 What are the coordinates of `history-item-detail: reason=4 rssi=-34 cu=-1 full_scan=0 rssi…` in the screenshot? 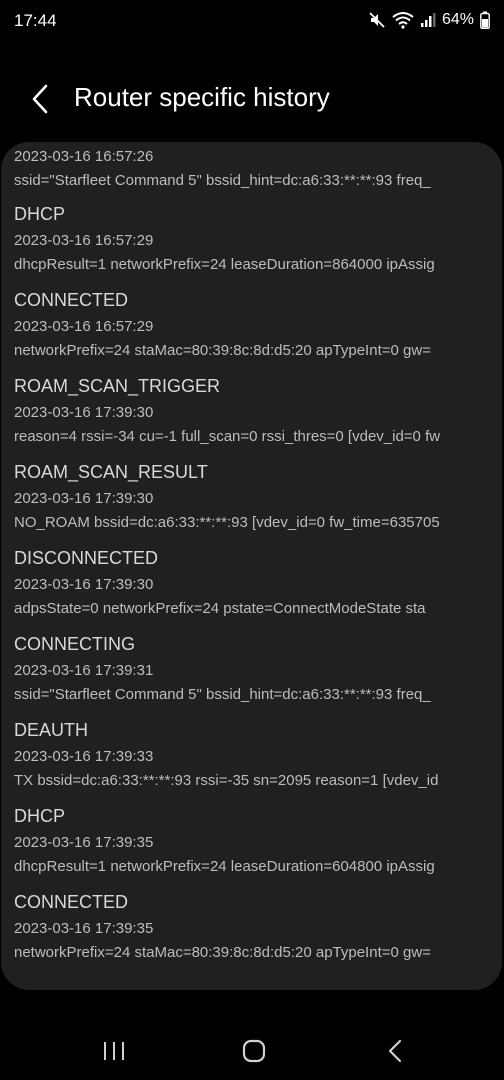 It's located at (227, 436).